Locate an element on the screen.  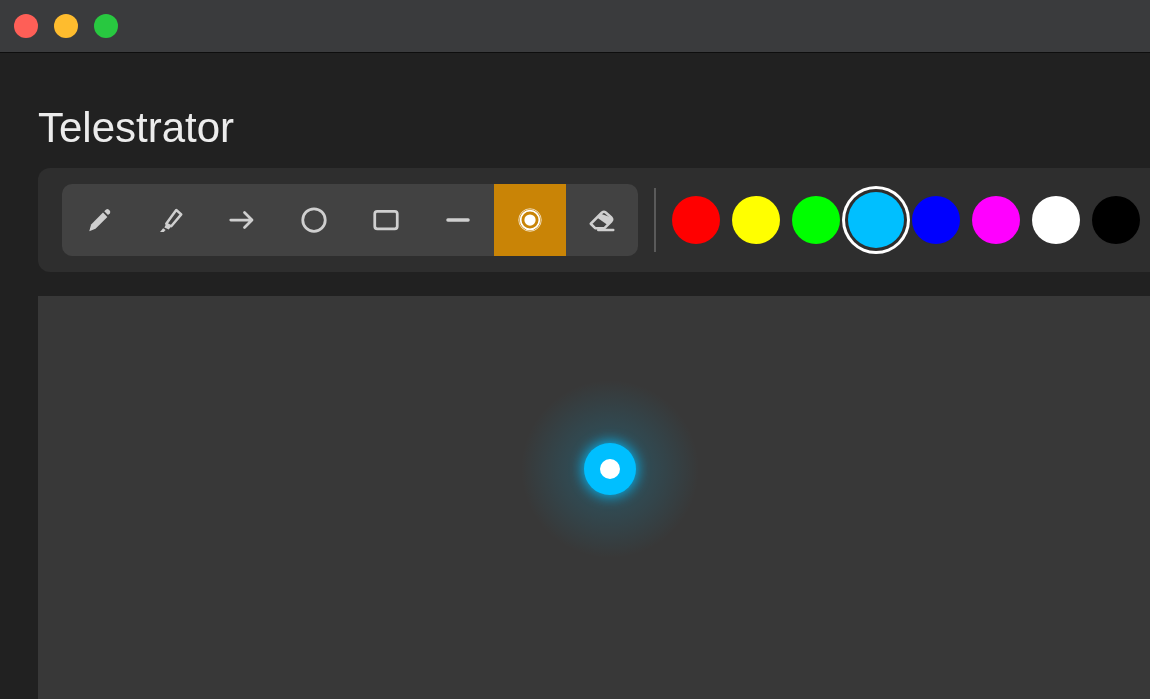
circle-icon is located at coordinates (314, 220).